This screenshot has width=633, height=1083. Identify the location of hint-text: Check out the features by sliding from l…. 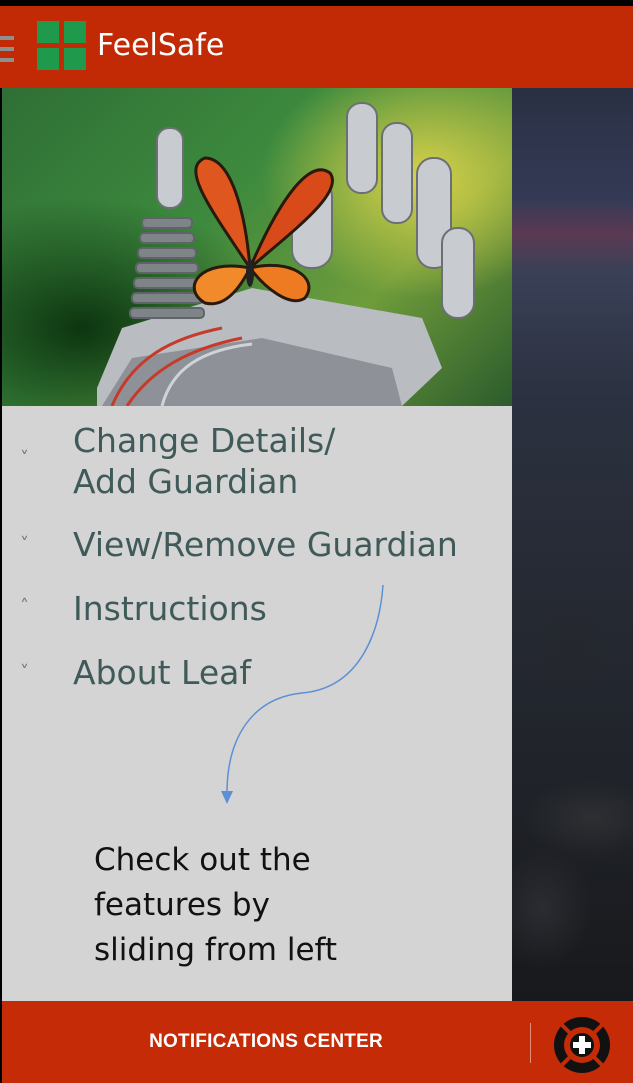
(224, 905).